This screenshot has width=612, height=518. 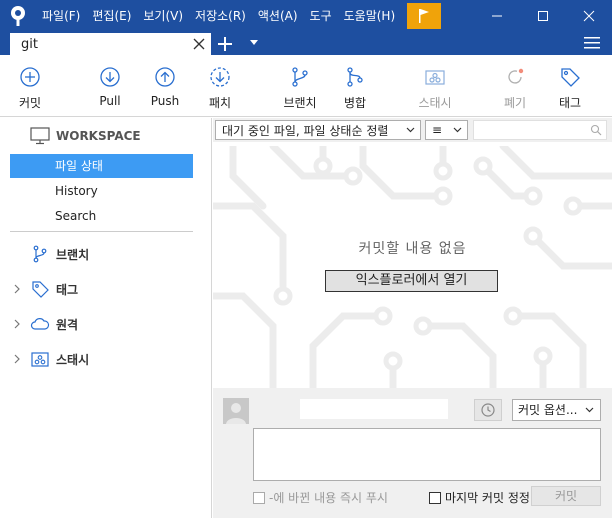 I want to click on workspace-header: WORKSPACE, so click(x=85, y=136).